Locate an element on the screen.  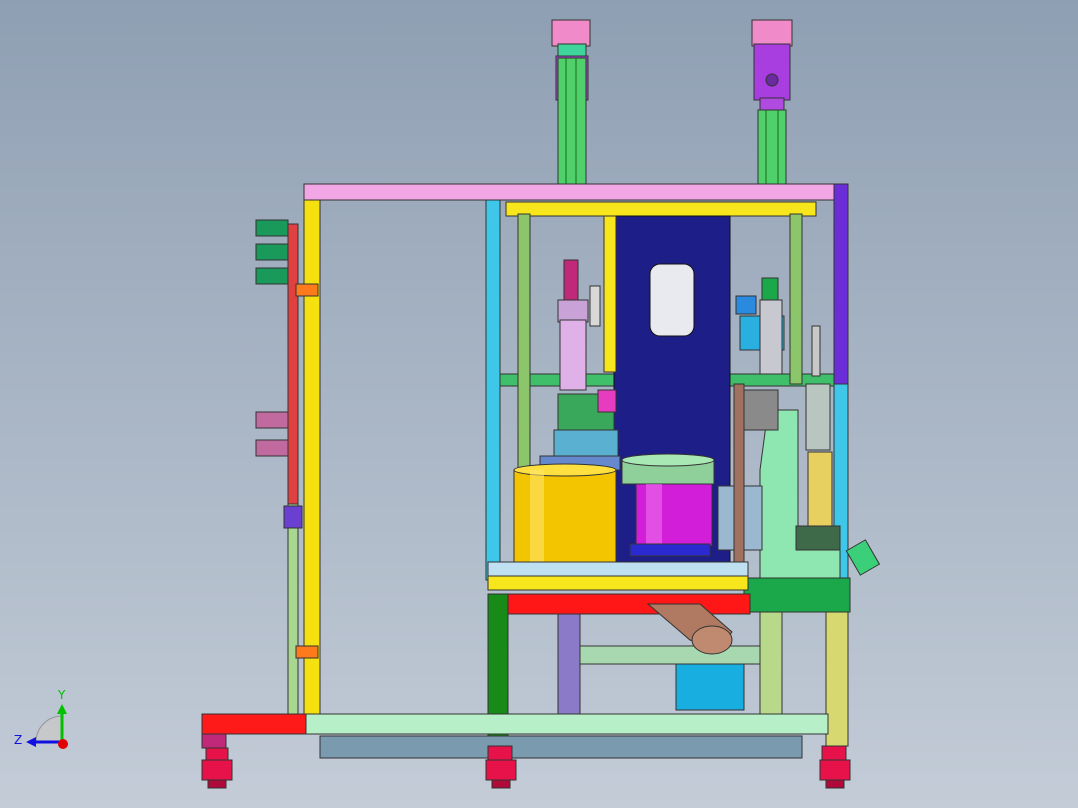
lower-cylinder is located at coordinates (569, 664).